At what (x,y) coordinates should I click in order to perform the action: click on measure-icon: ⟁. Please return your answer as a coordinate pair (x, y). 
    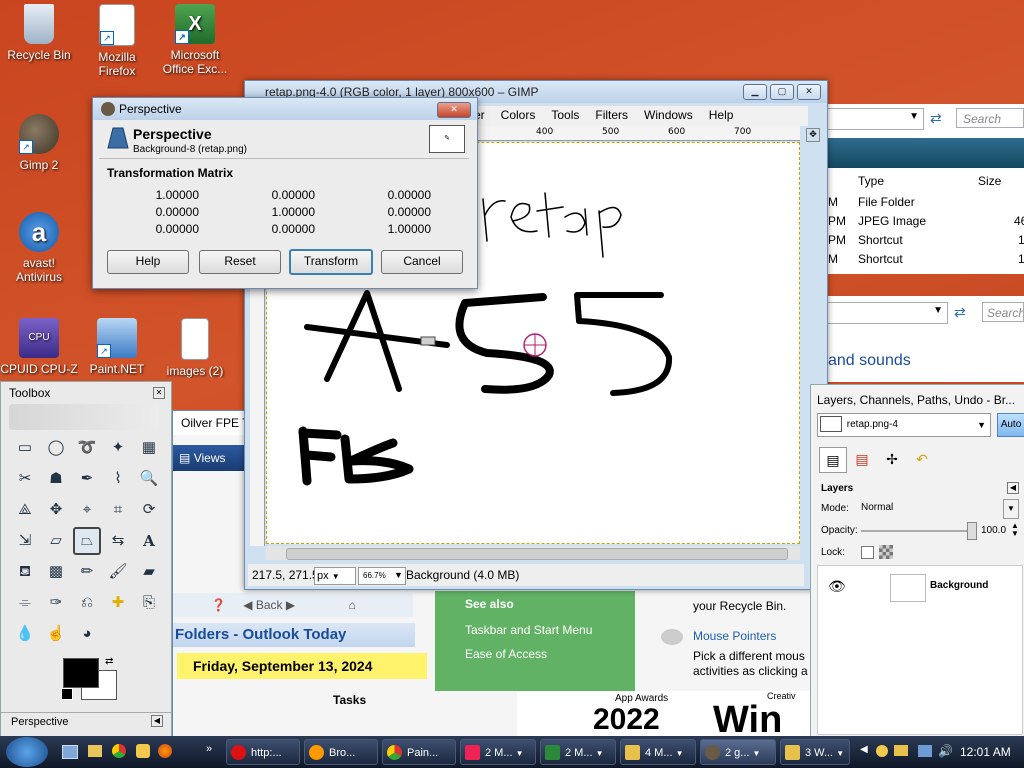
    Looking at the image, I should click on (25, 510).